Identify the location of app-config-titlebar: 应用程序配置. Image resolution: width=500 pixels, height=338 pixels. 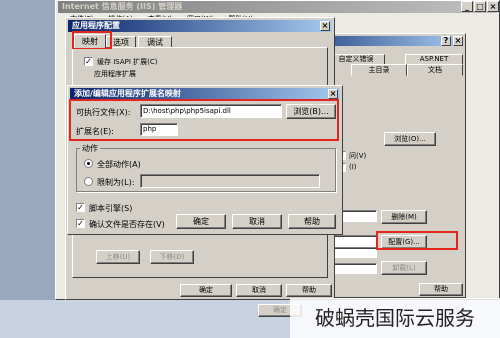
(200, 26).